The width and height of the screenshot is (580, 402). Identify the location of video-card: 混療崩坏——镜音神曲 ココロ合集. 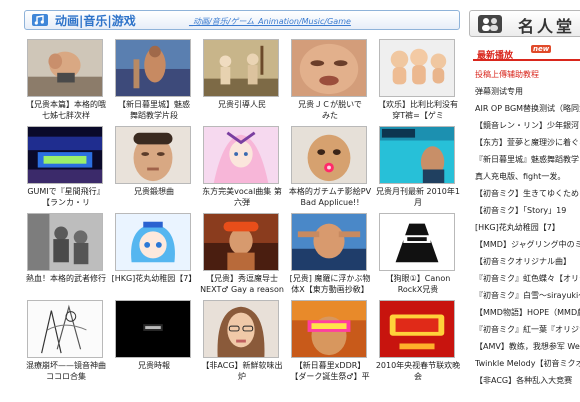
(66, 340).